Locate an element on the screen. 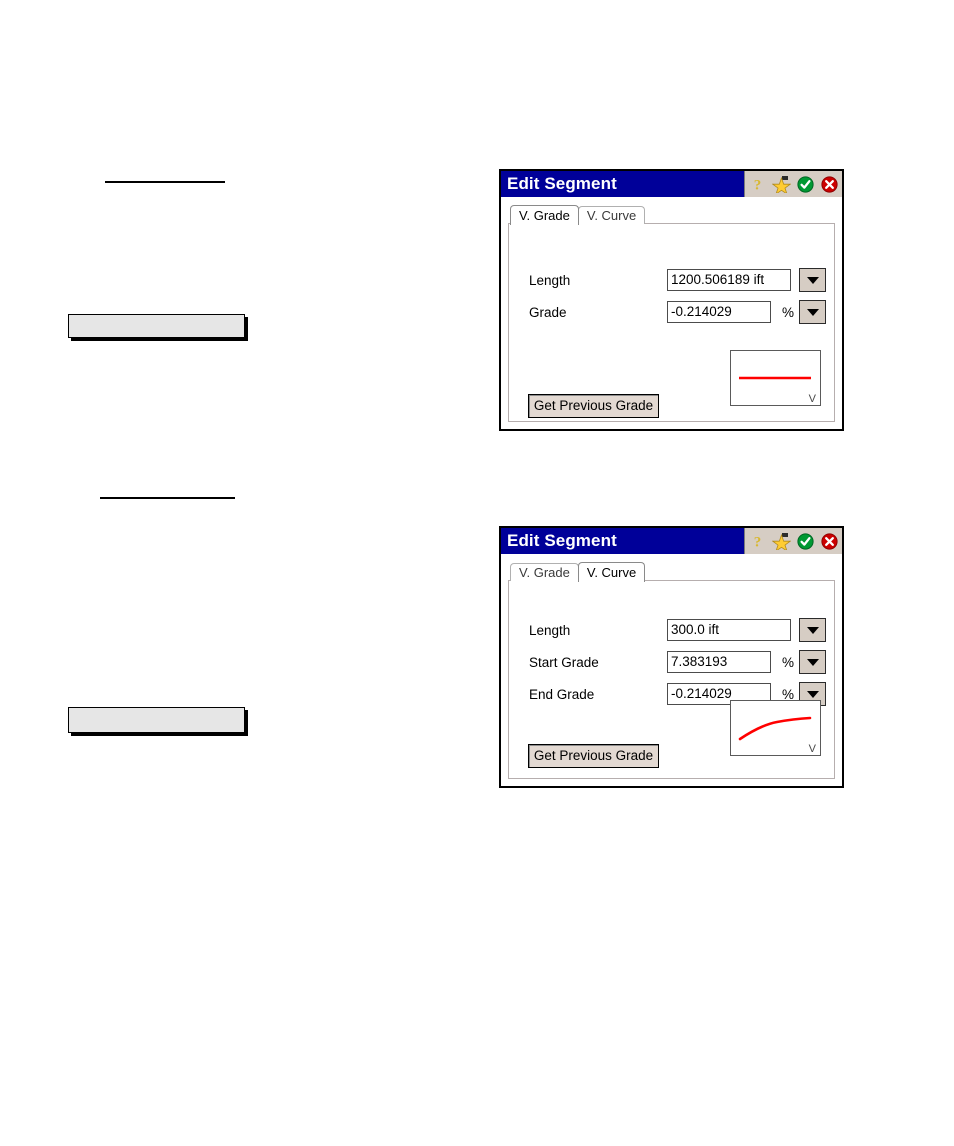 The height and width of the screenshot is (1146, 954). curve-preview: V is located at coordinates (775, 728).